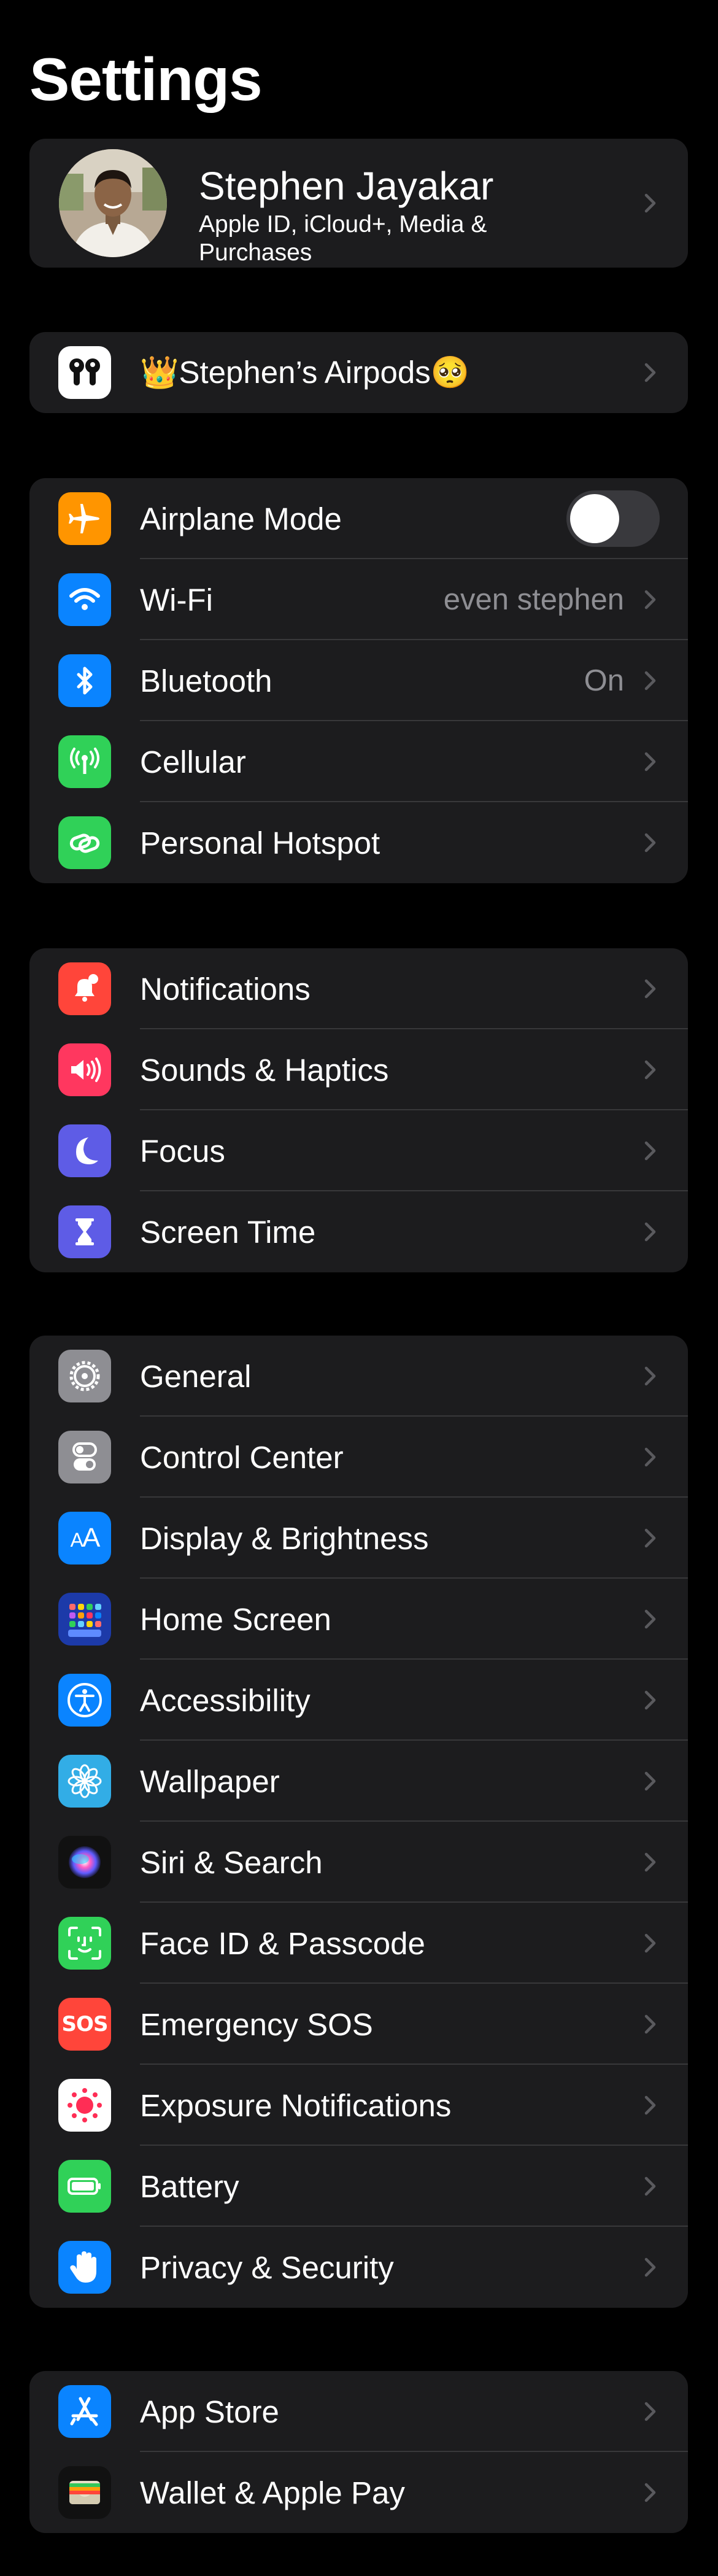  What do you see at coordinates (85, 842) in the screenshot?
I see `hotspot-chain-icon` at bounding box center [85, 842].